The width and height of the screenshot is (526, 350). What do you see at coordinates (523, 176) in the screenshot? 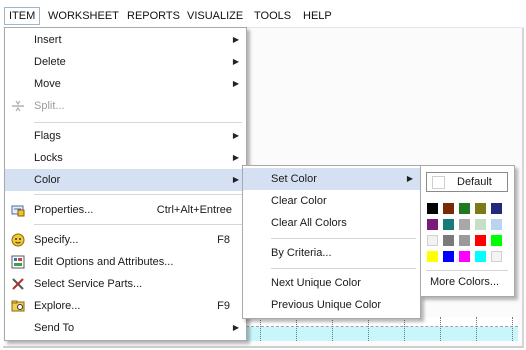
I see `window-border` at bounding box center [523, 176].